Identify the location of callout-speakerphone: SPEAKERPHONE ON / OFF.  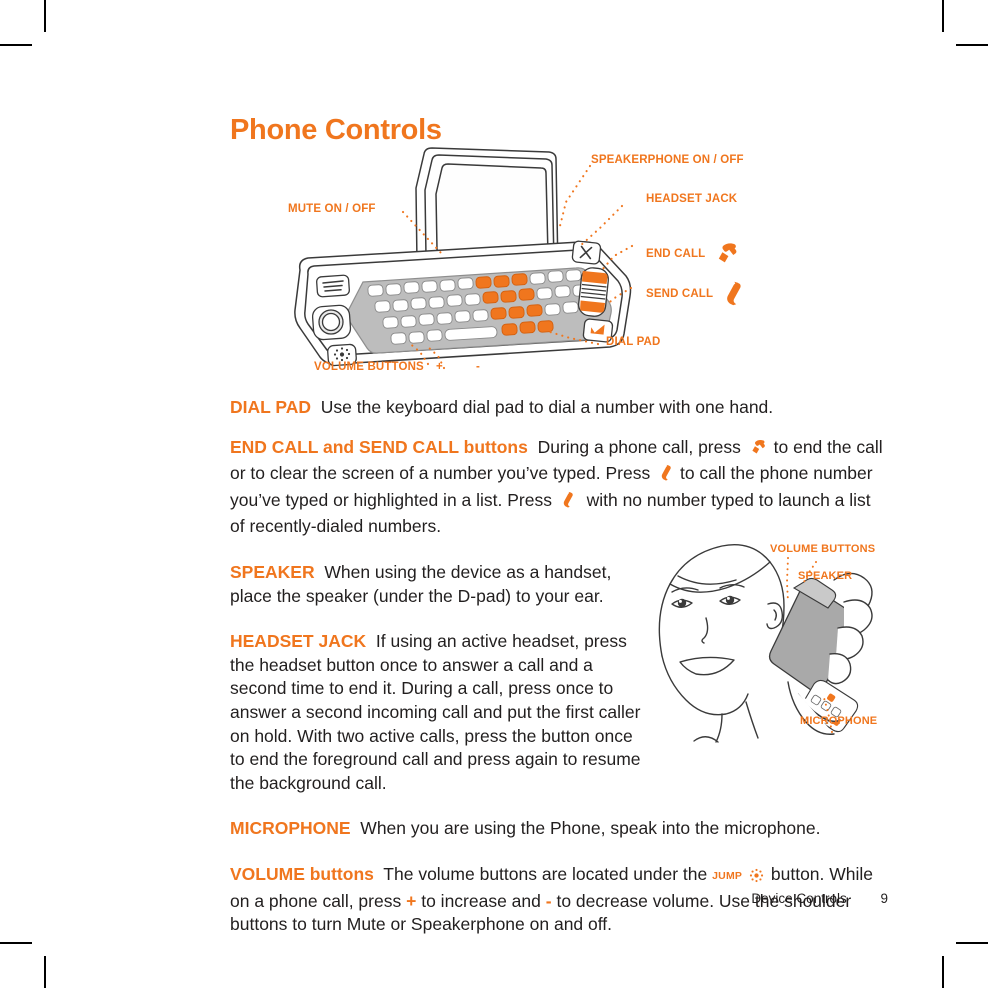
(667, 160).